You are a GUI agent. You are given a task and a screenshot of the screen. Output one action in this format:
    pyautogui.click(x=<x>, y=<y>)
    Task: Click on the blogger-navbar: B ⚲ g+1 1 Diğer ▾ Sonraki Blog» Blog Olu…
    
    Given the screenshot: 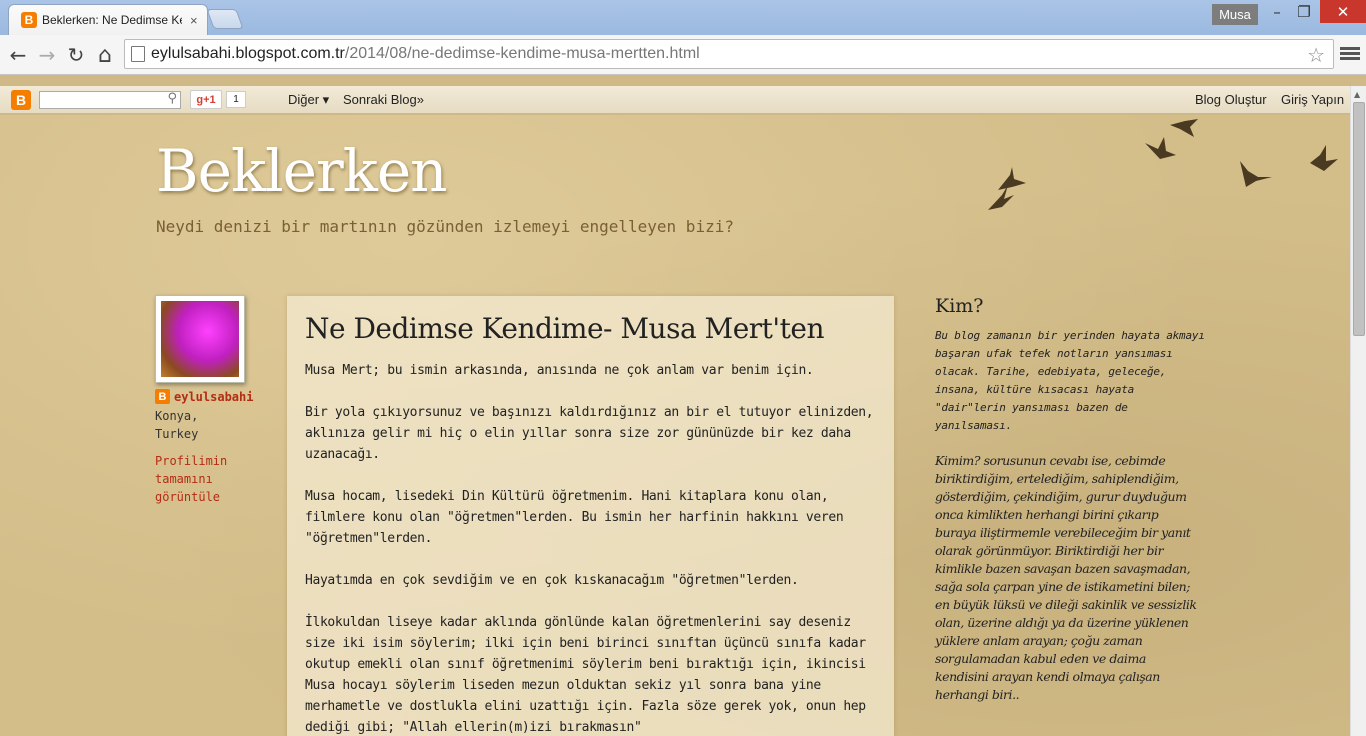 What is the action you would take?
    pyautogui.click(x=675, y=100)
    